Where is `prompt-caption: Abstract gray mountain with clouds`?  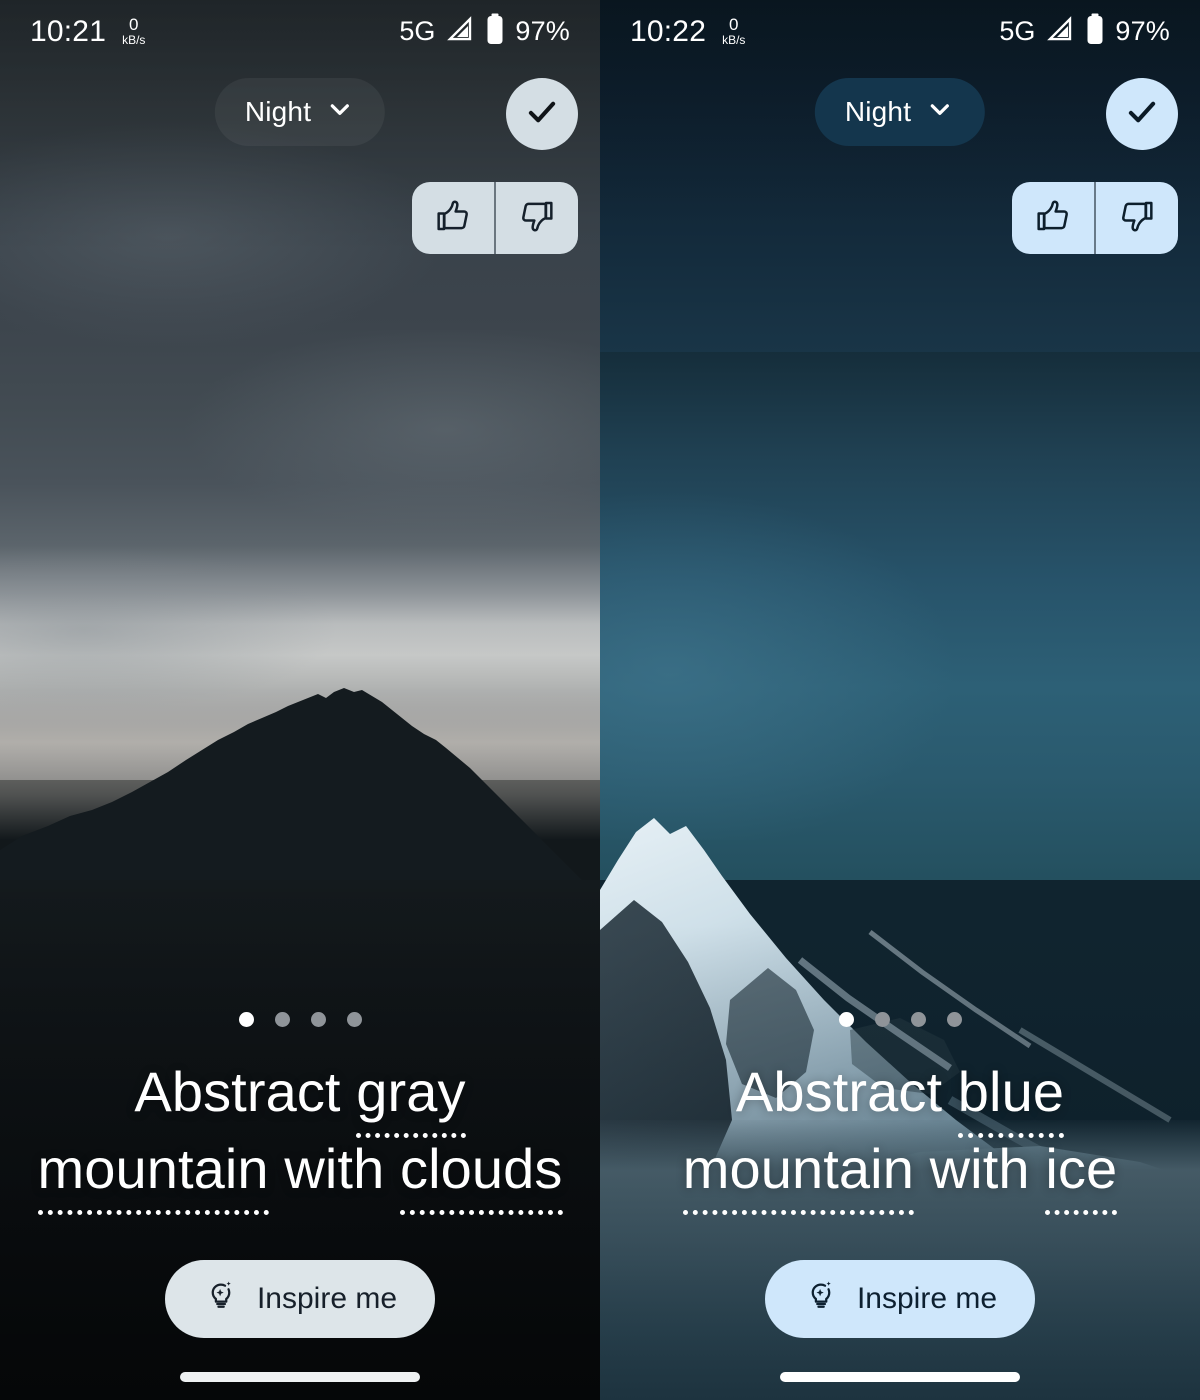 prompt-caption: Abstract gray mountain with clouds is located at coordinates (300, 1134).